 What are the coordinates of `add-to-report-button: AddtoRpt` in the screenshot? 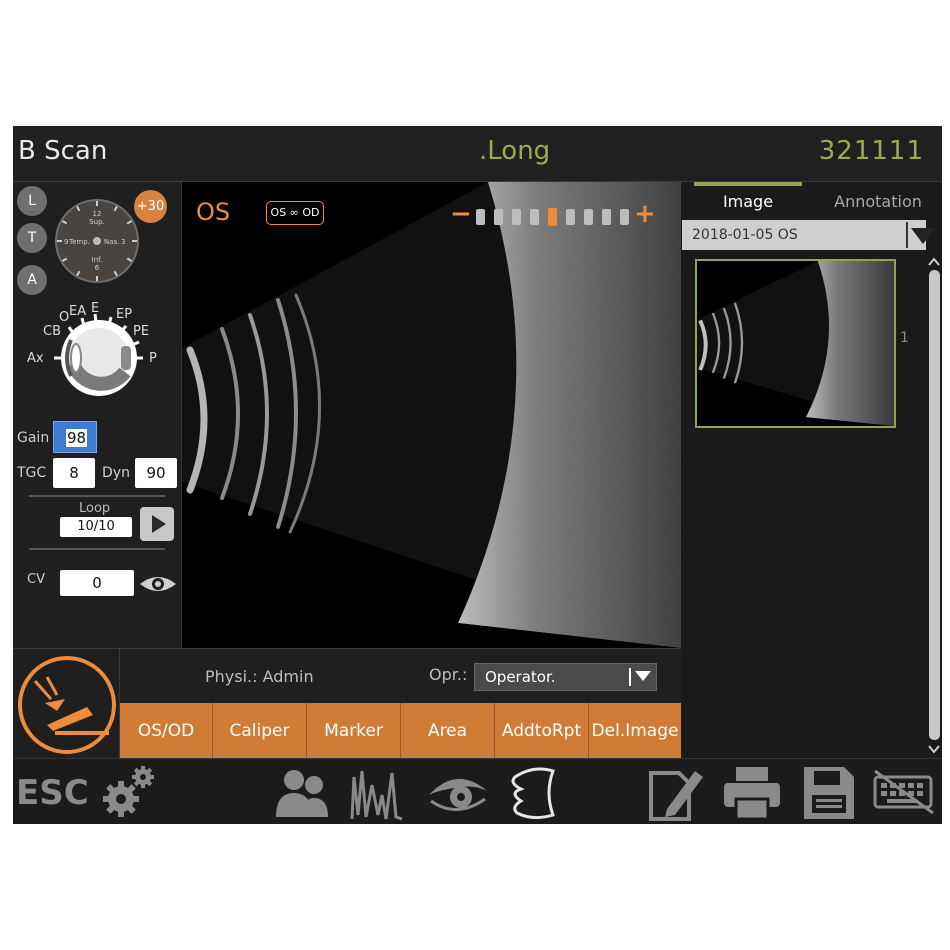 It's located at (542, 731).